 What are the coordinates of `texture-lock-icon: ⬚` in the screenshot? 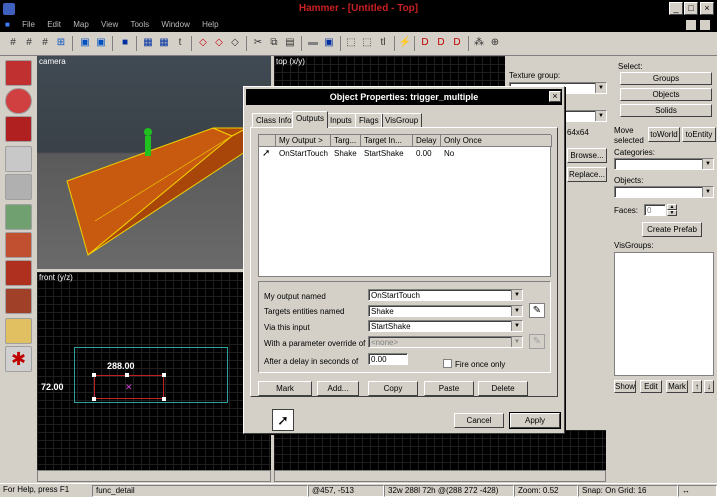 It's located at (367, 43).